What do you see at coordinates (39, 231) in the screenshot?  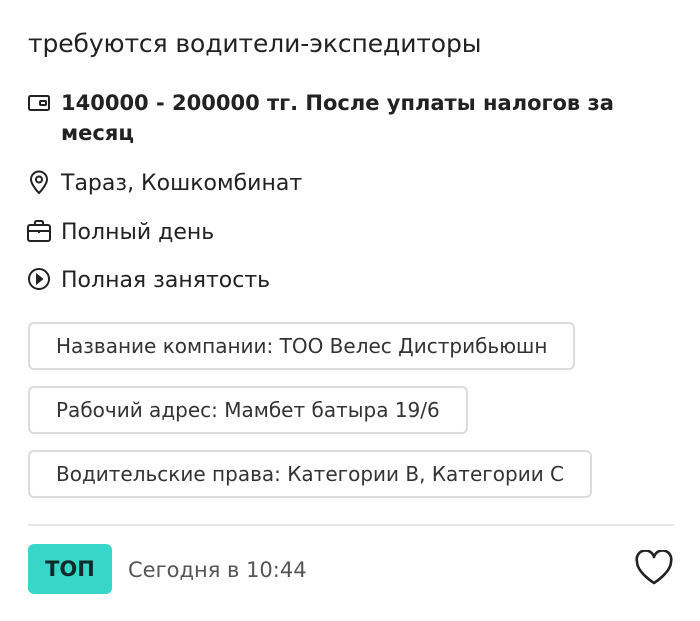 I see `briefcase-icon` at bounding box center [39, 231].